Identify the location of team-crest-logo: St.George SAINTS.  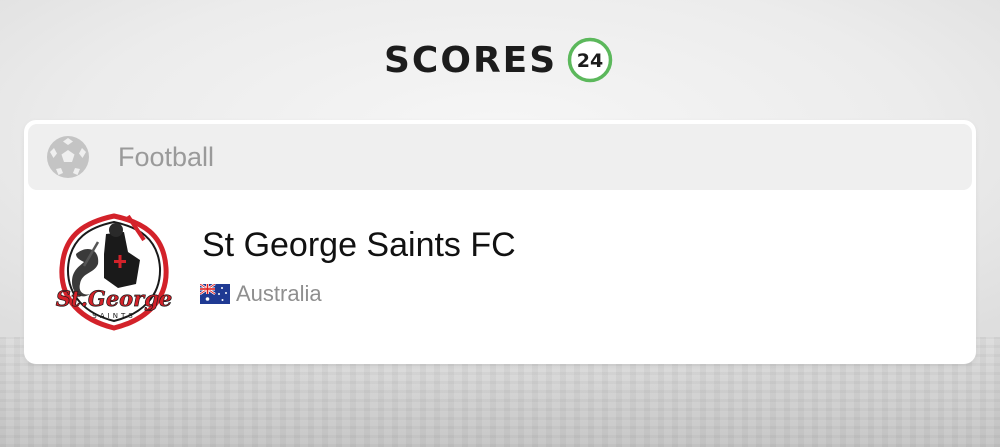
(114, 270).